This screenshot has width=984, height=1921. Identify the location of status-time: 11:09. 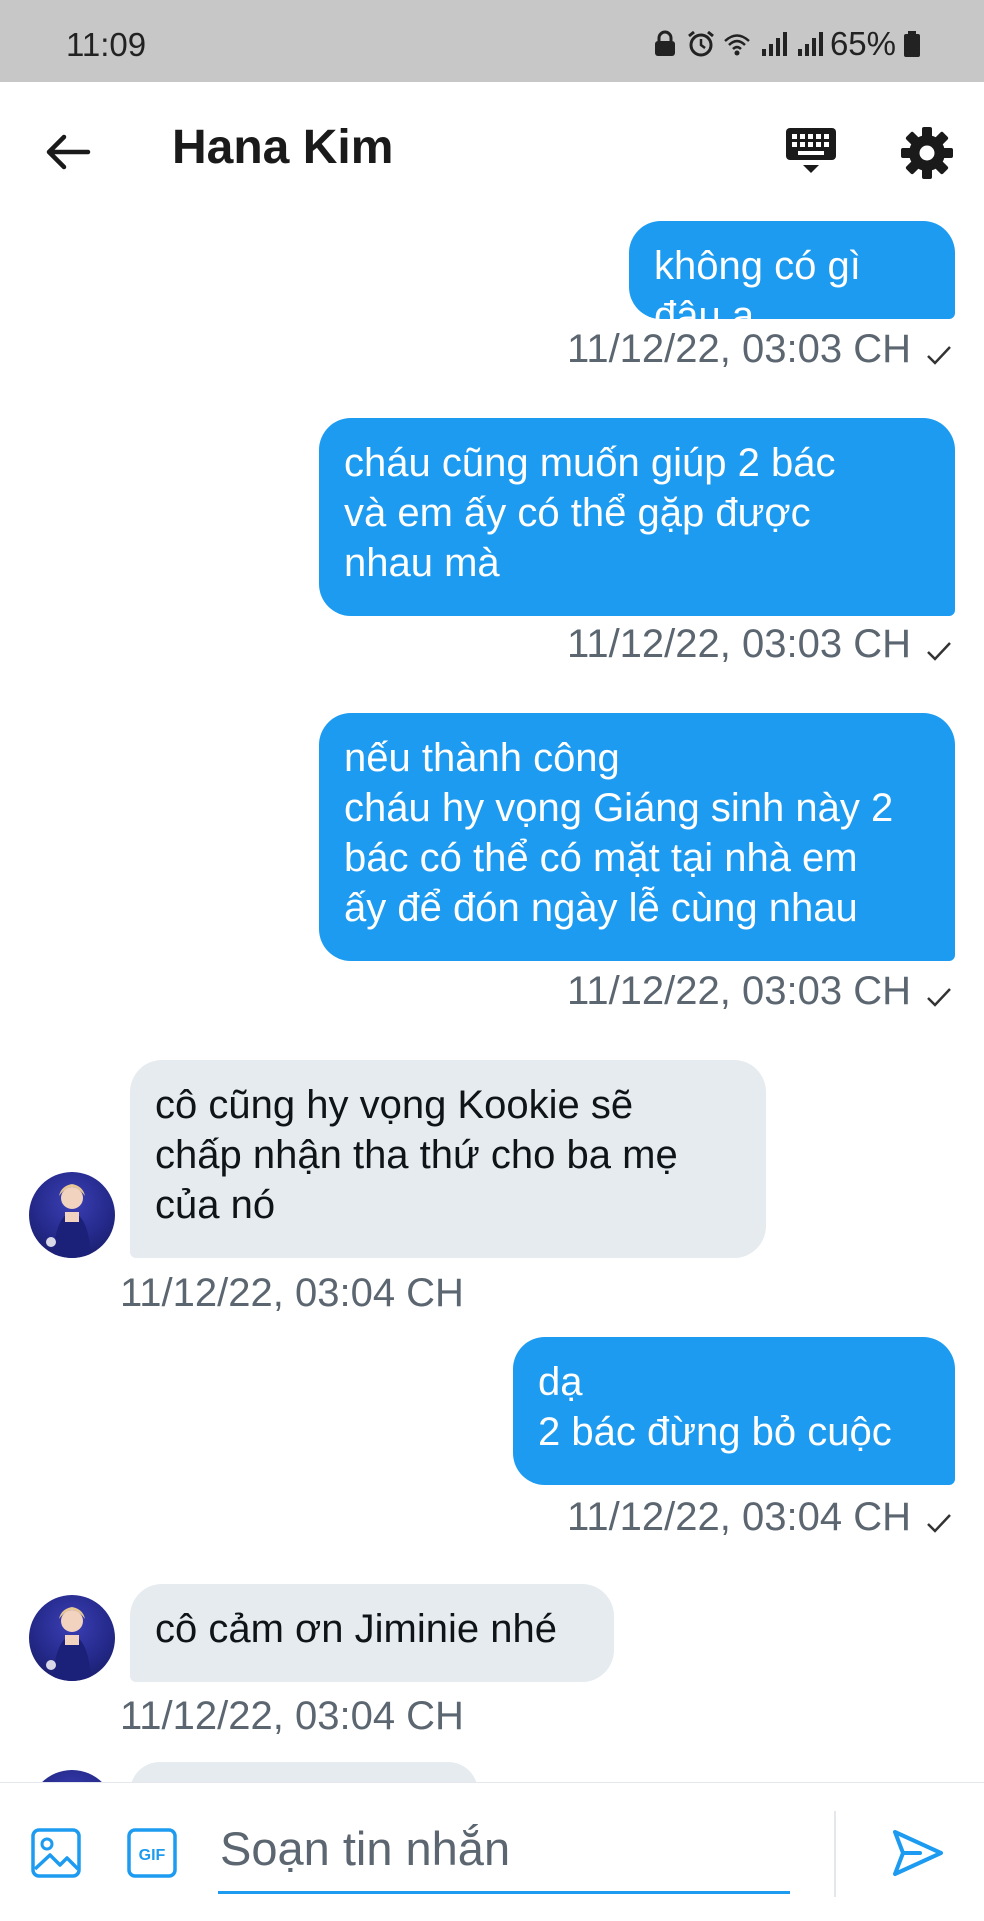
(106, 44).